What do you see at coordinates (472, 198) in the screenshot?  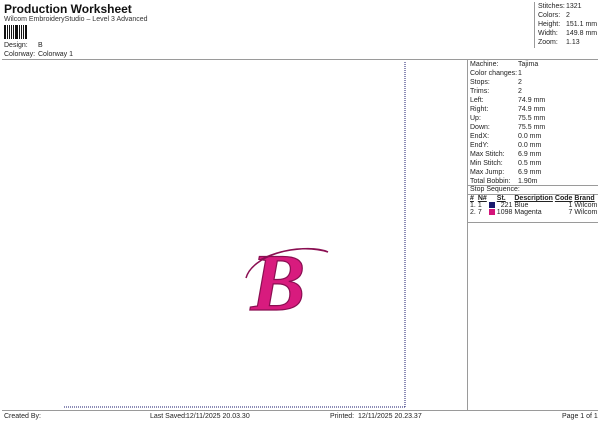 I see `col-header-index: #` at bounding box center [472, 198].